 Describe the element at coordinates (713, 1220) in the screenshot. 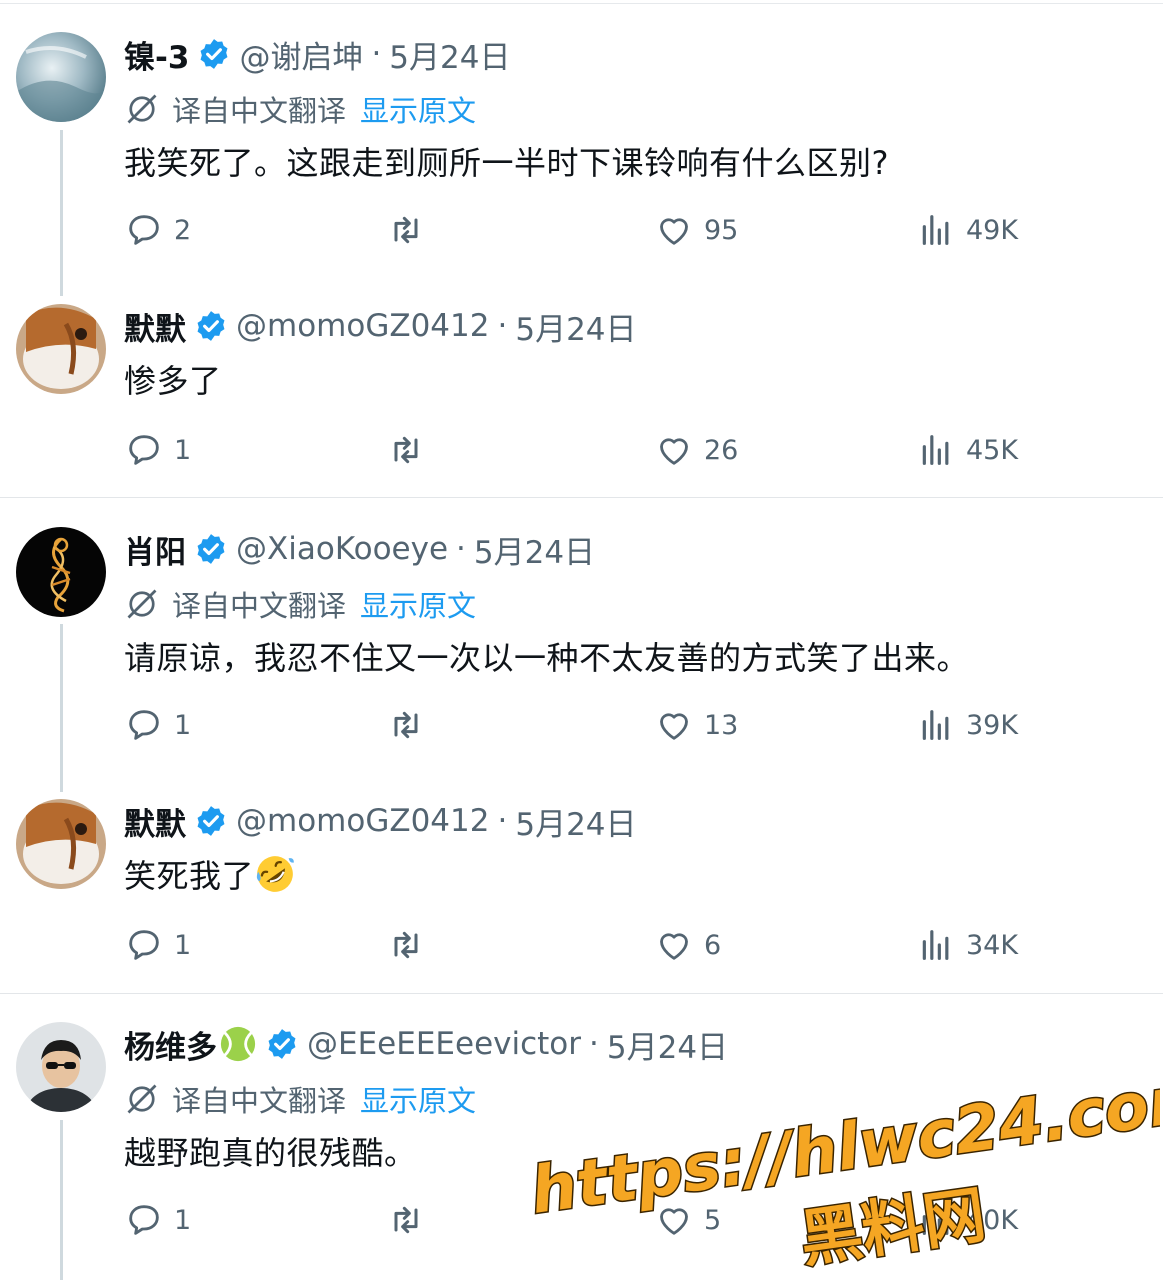

I see `like-count: 5` at that location.